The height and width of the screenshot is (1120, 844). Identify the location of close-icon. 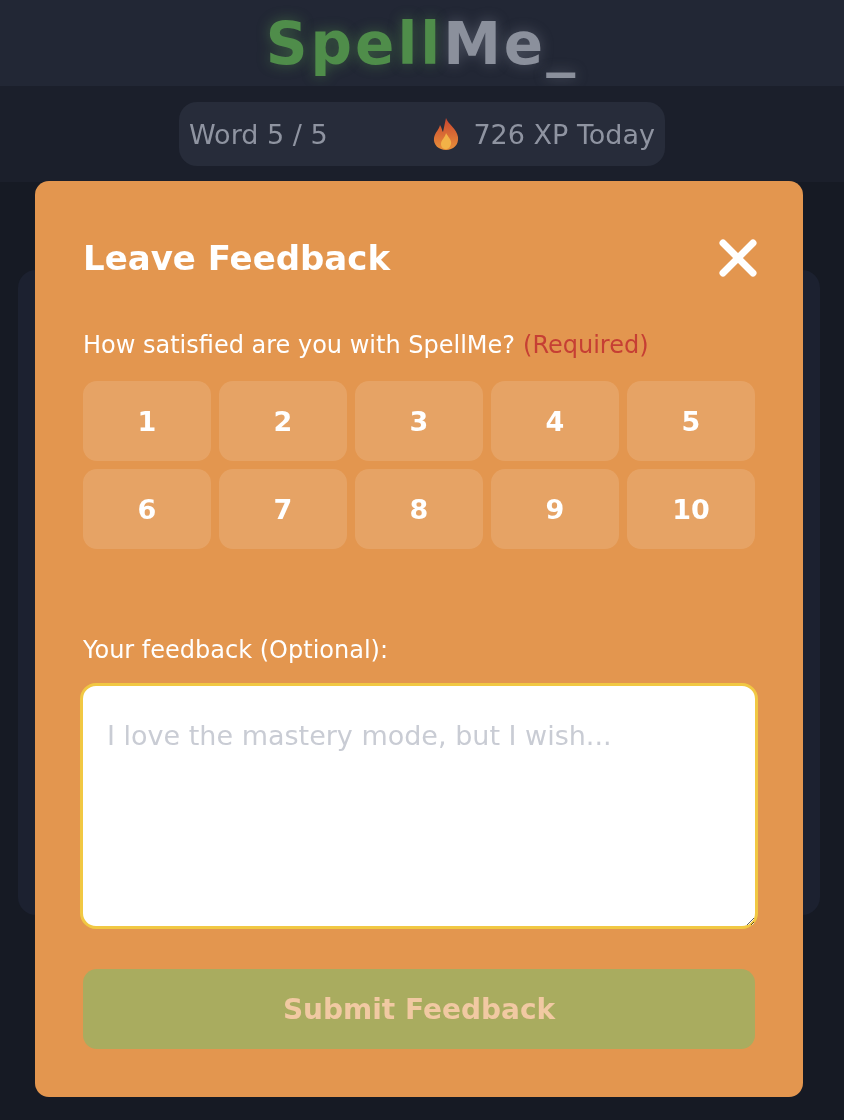
(738, 258).